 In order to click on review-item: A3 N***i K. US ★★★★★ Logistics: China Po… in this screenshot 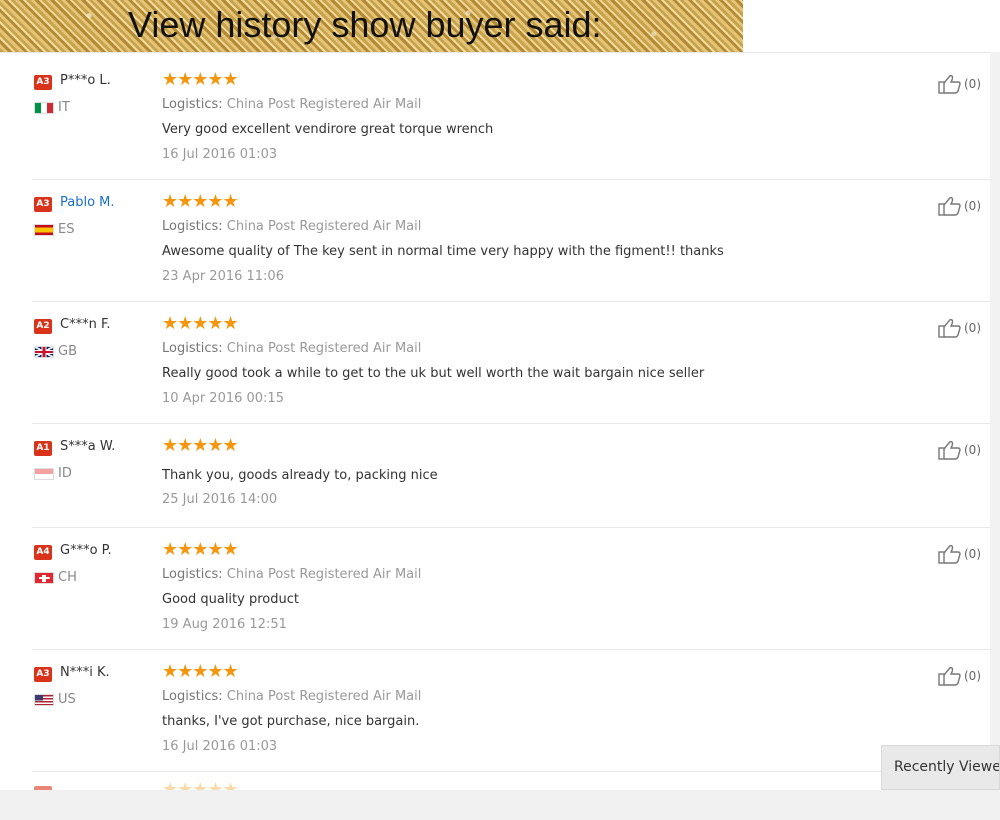, I will do `click(511, 711)`.